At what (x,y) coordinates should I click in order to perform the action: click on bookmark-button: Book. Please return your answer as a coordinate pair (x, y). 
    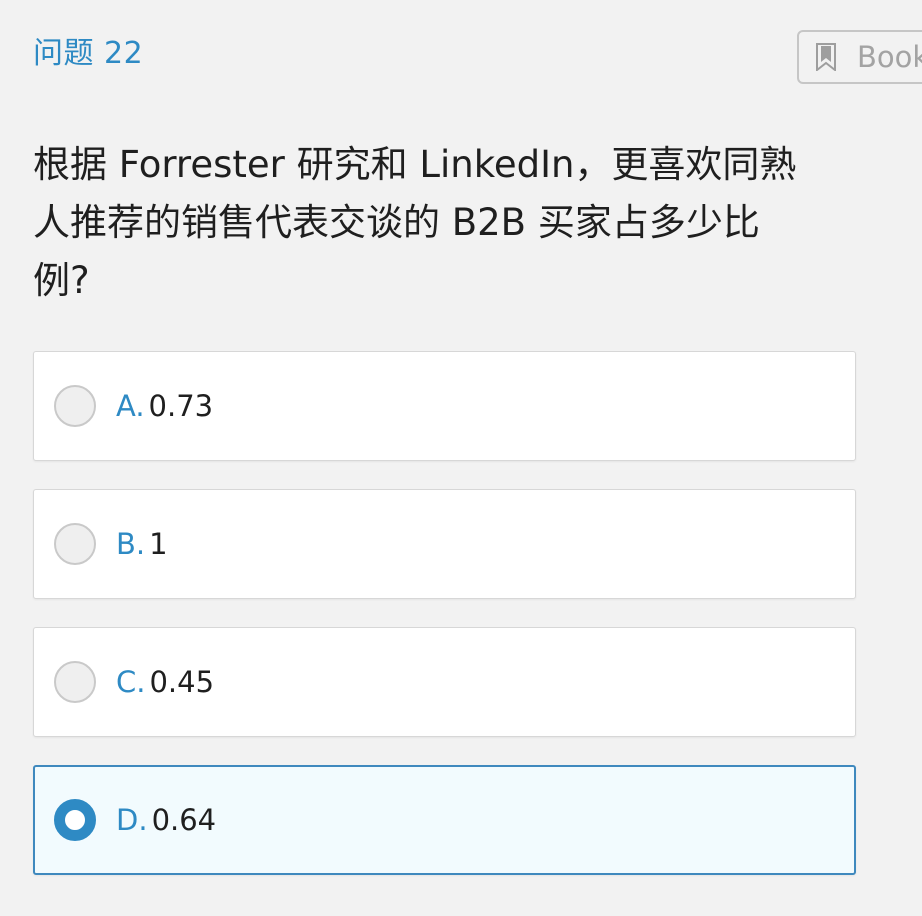
    Looking at the image, I should click on (859, 57).